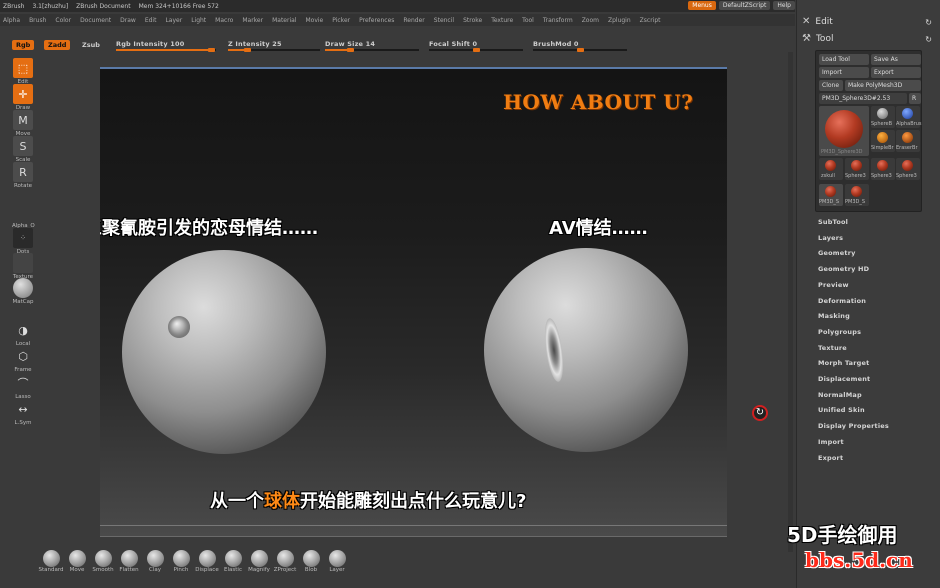 The height and width of the screenshot is (588, 940). What do you see at coordinates (896, 72) in the screenshot?
I see `export-tool-button: Export` at bounding box center [896, 72].